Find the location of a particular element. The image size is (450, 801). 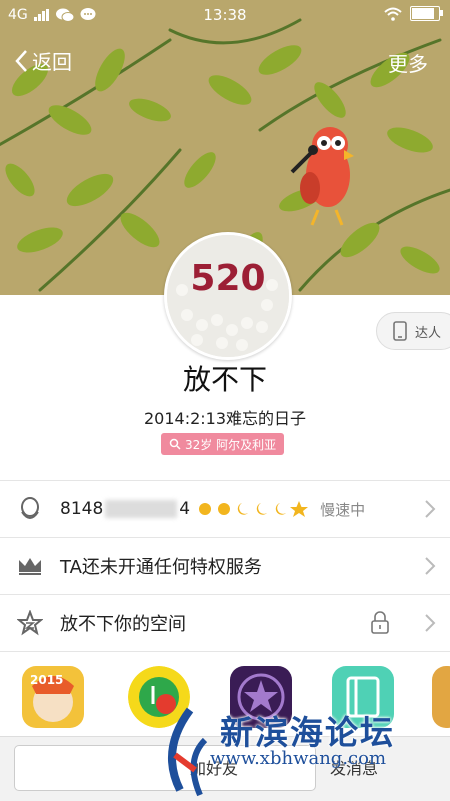

age-location-tag: 32岁 阿尔及利亚 is located at coordinates (223, 444).